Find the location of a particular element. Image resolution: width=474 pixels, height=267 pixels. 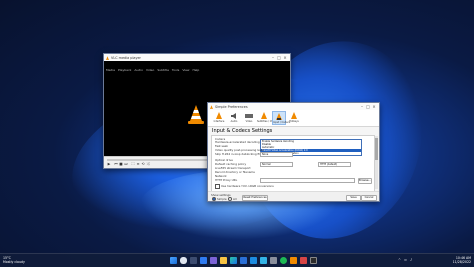

clock-date: 11/28/2022 is located at coordinates (461, 262).